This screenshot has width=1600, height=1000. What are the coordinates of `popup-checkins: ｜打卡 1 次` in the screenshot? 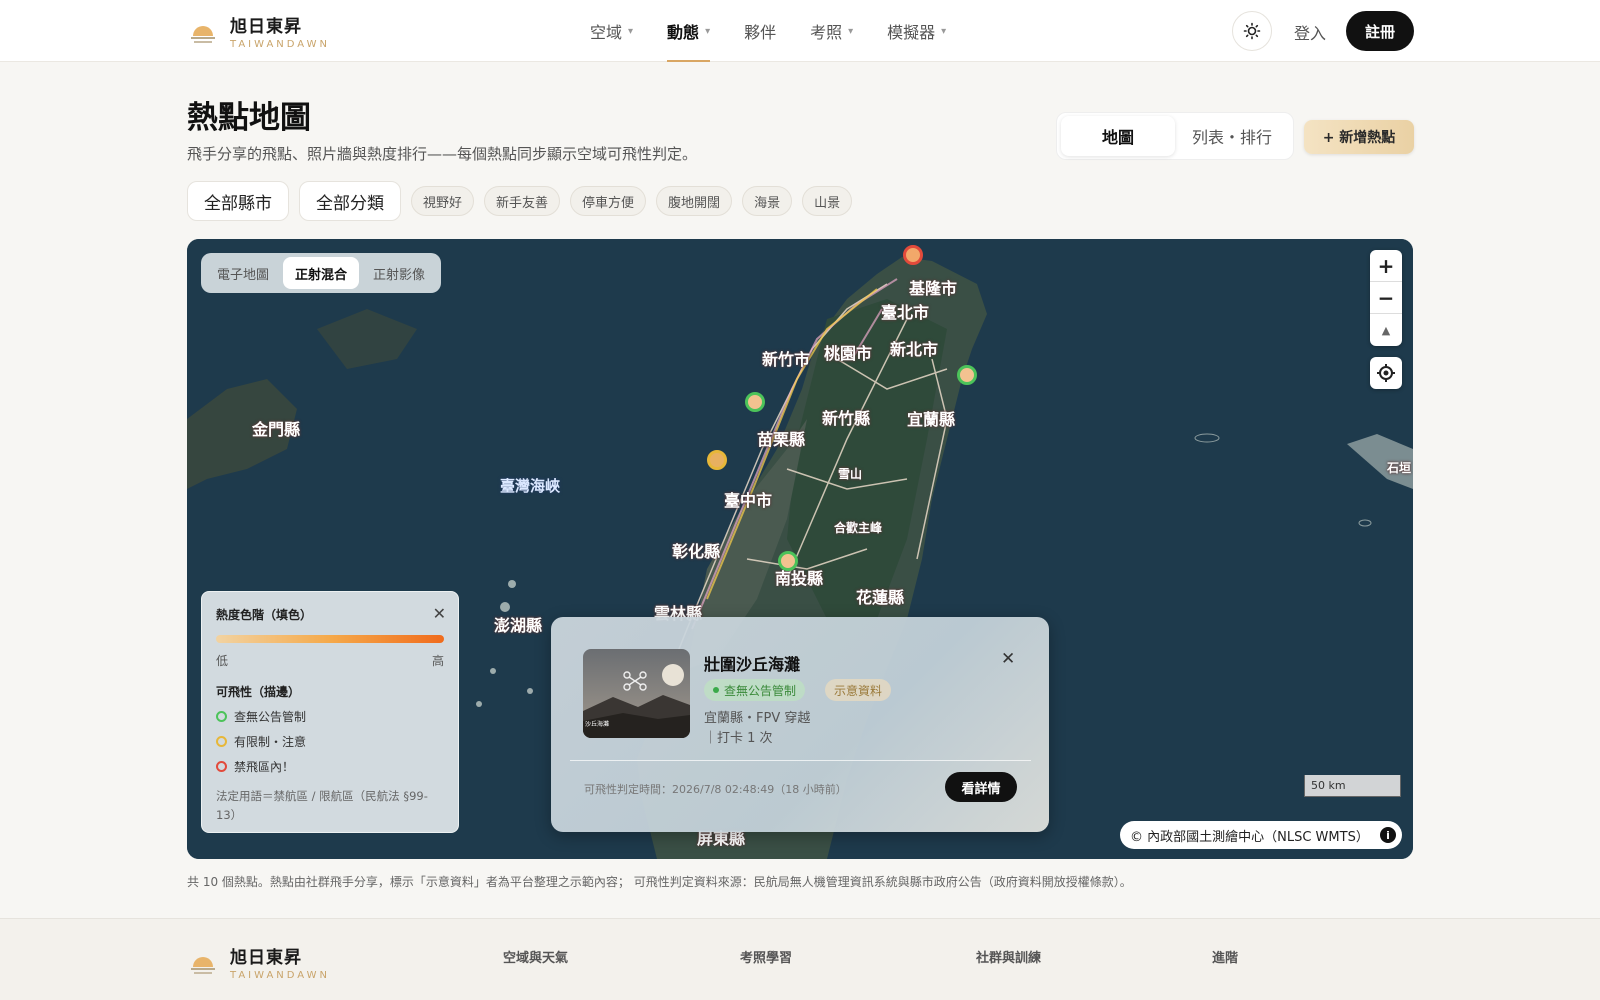 It's located at (738, 738).